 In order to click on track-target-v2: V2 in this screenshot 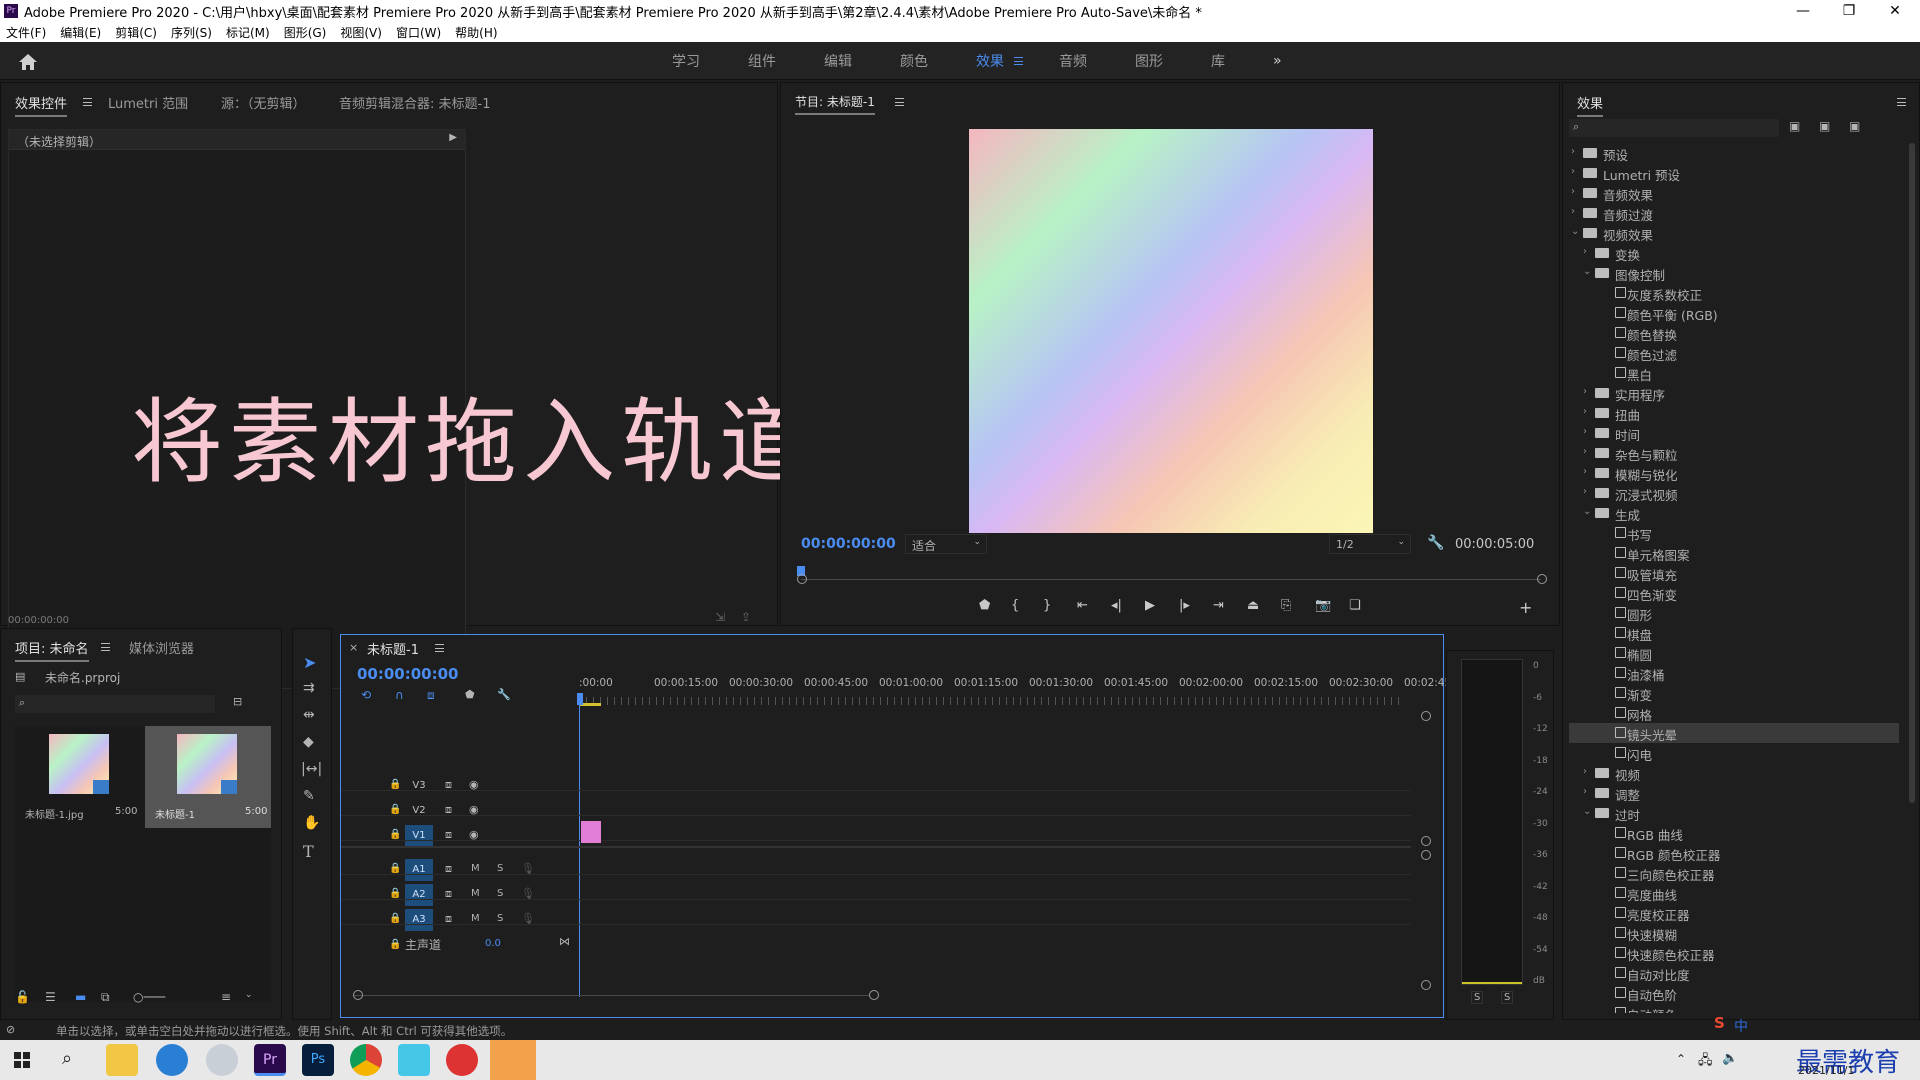, I will do `click(419, 811)`.